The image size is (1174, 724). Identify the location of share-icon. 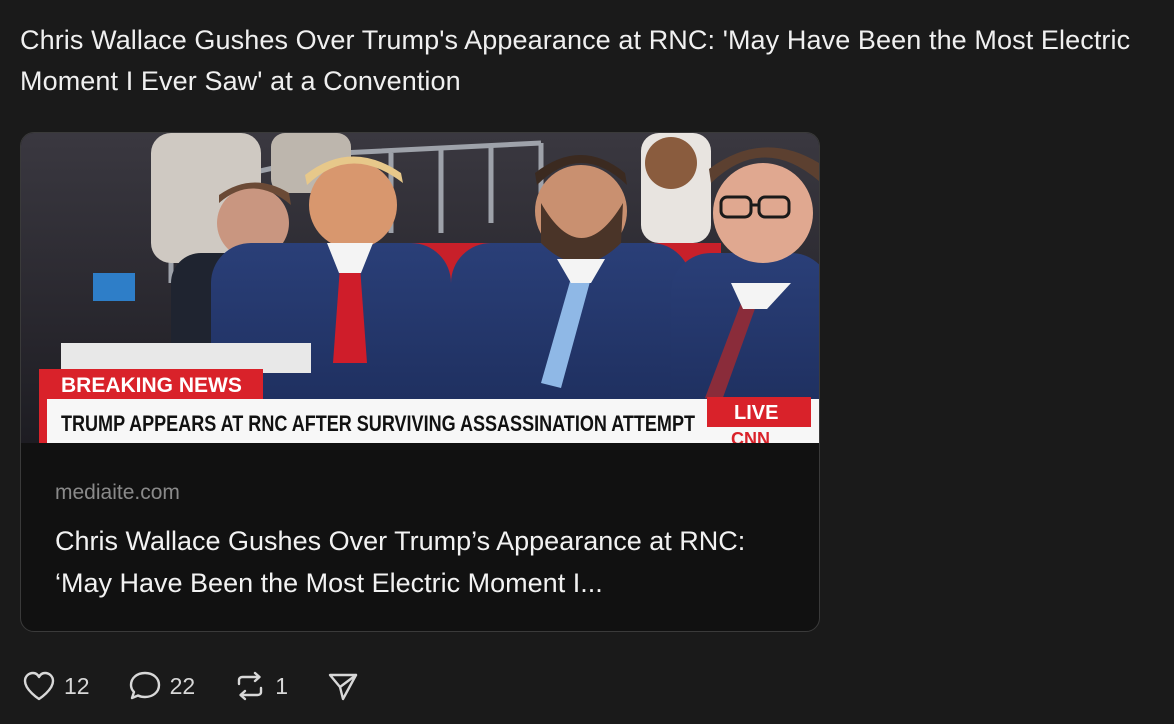
(343, 686).